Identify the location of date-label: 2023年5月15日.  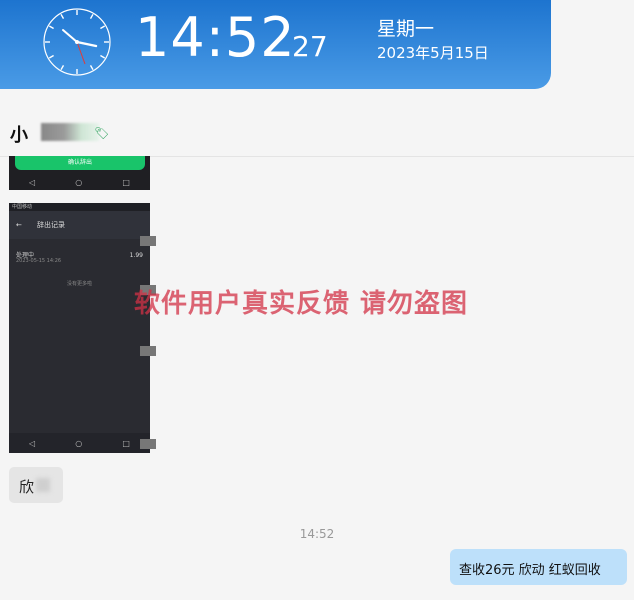
(433, 53).